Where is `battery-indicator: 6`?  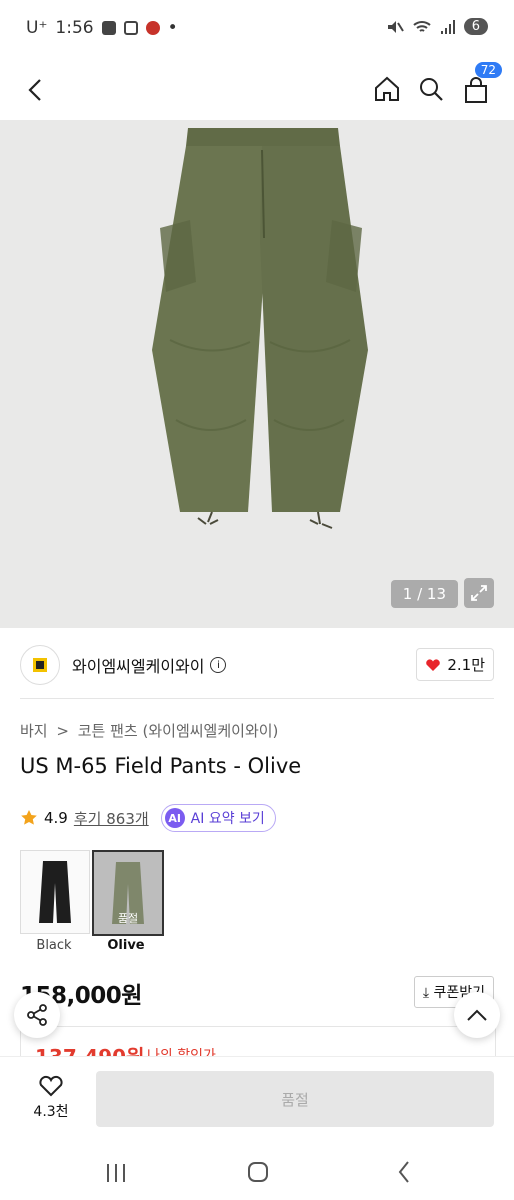
battery-indicator: 6 is located at coordinates (475, 26).